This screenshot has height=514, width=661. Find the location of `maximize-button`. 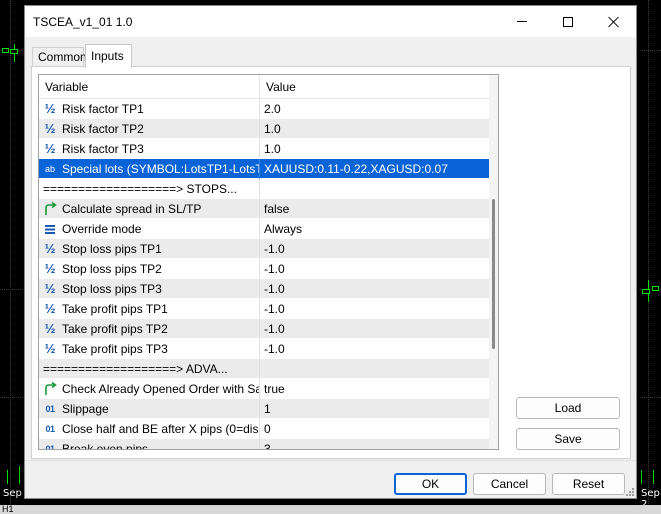

maximize-button is located at coordinates (568, 21).